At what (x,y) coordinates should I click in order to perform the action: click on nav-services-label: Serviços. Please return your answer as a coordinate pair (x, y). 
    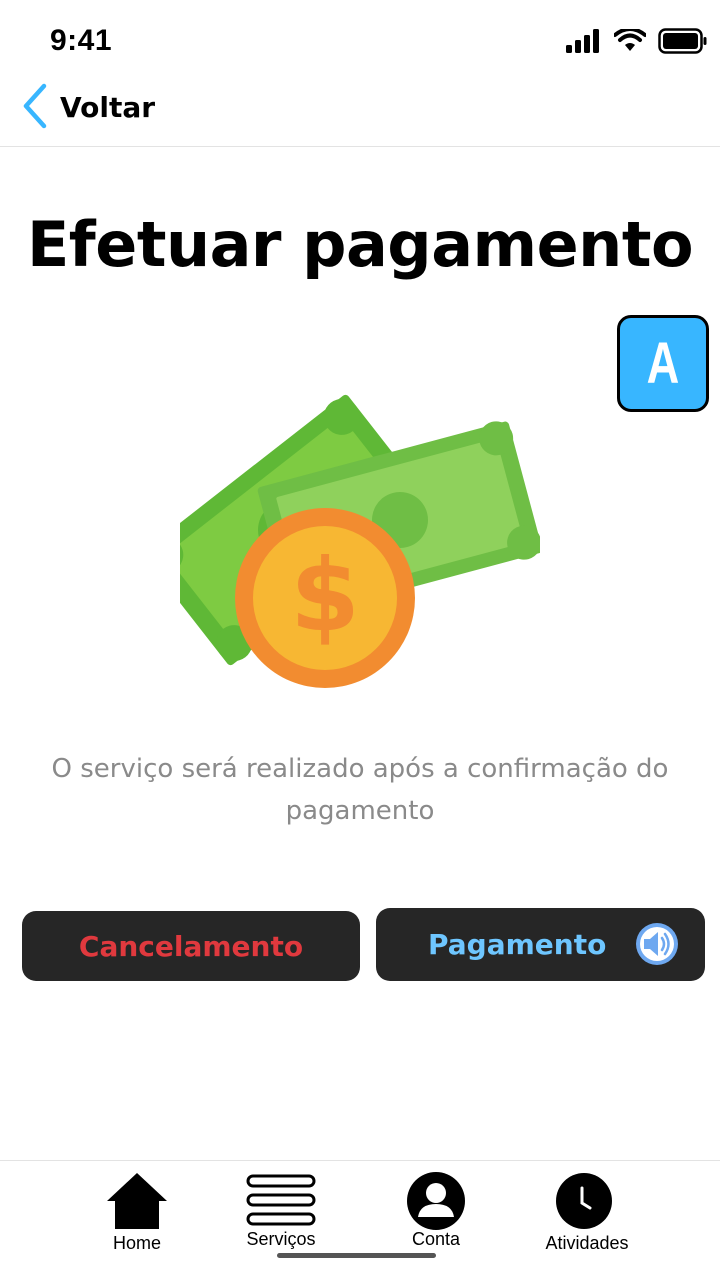
    Looking at the image, I should click on (281, 1239).